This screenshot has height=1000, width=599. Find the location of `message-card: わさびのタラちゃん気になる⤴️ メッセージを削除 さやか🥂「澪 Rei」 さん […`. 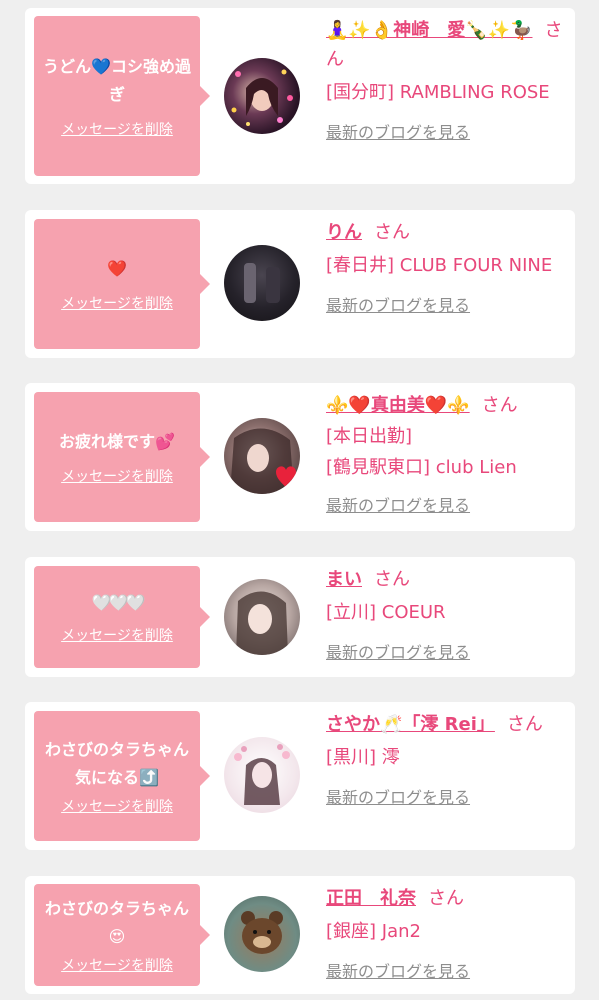

message-card: わさびのタラちゃん気になる⤴️ メッセージを削除 さやか🥂「澪 Rei」 さん [… is located at coordinates (300, 776).